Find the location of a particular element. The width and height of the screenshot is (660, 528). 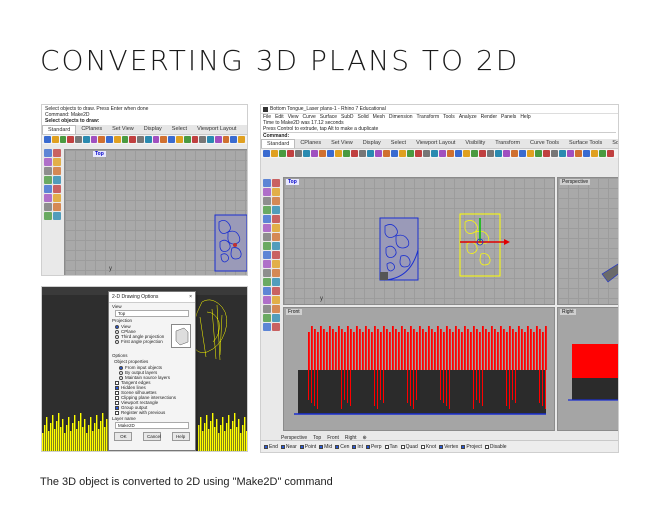

viewport-perspective: Perspective is located at coordinates (587, 241).